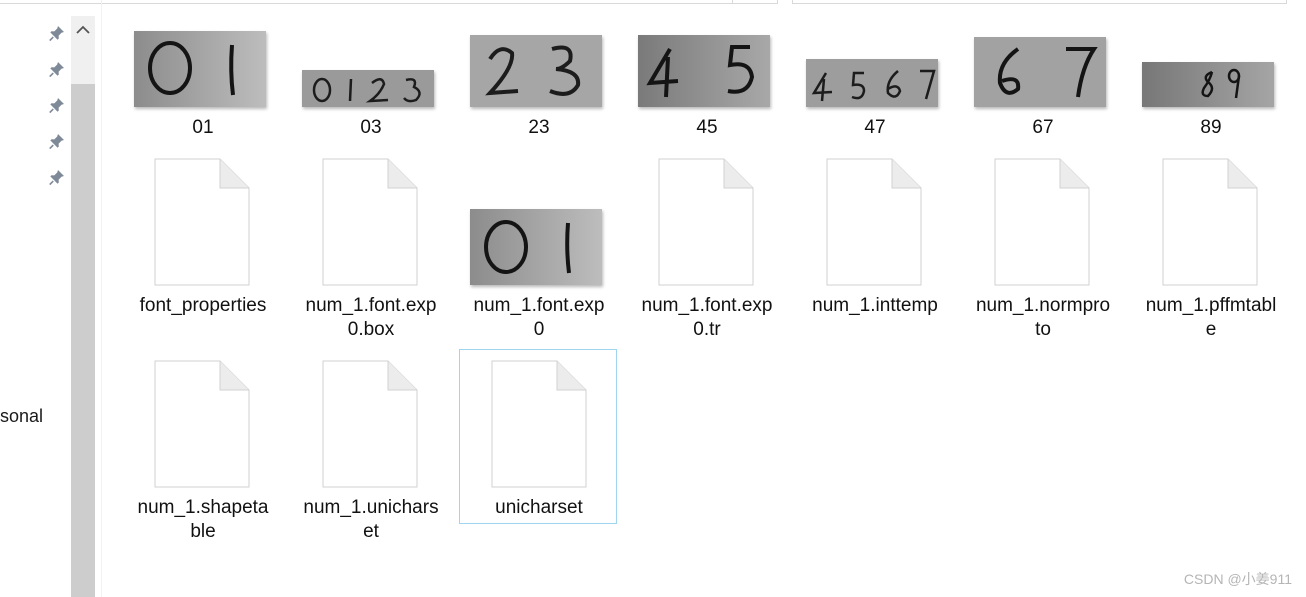 The height and width of the screenshot is (597, 1306). What do you see at coordinates (707, 127) in the screenshot?
I see `file-name: 45` at bounding box center [707, 127].